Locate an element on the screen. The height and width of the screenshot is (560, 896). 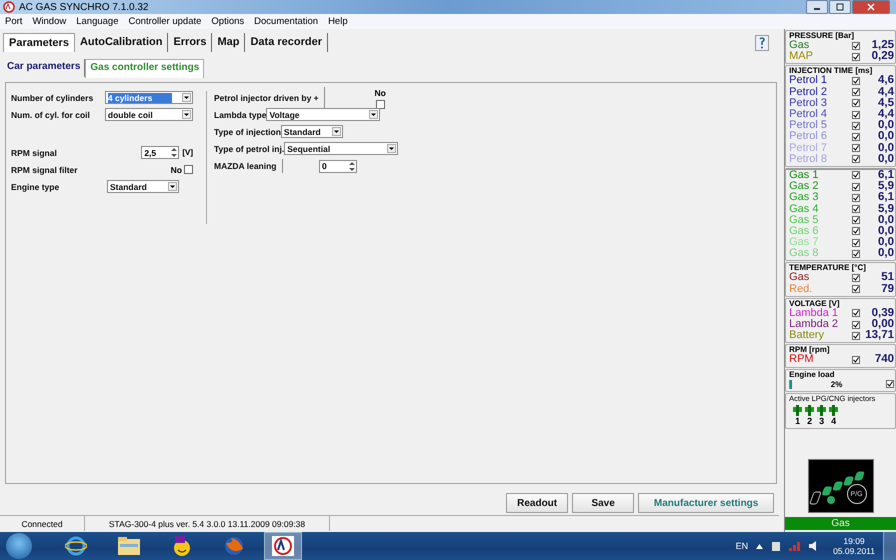
injector-number: 3 is located at coordinates (821, 421).